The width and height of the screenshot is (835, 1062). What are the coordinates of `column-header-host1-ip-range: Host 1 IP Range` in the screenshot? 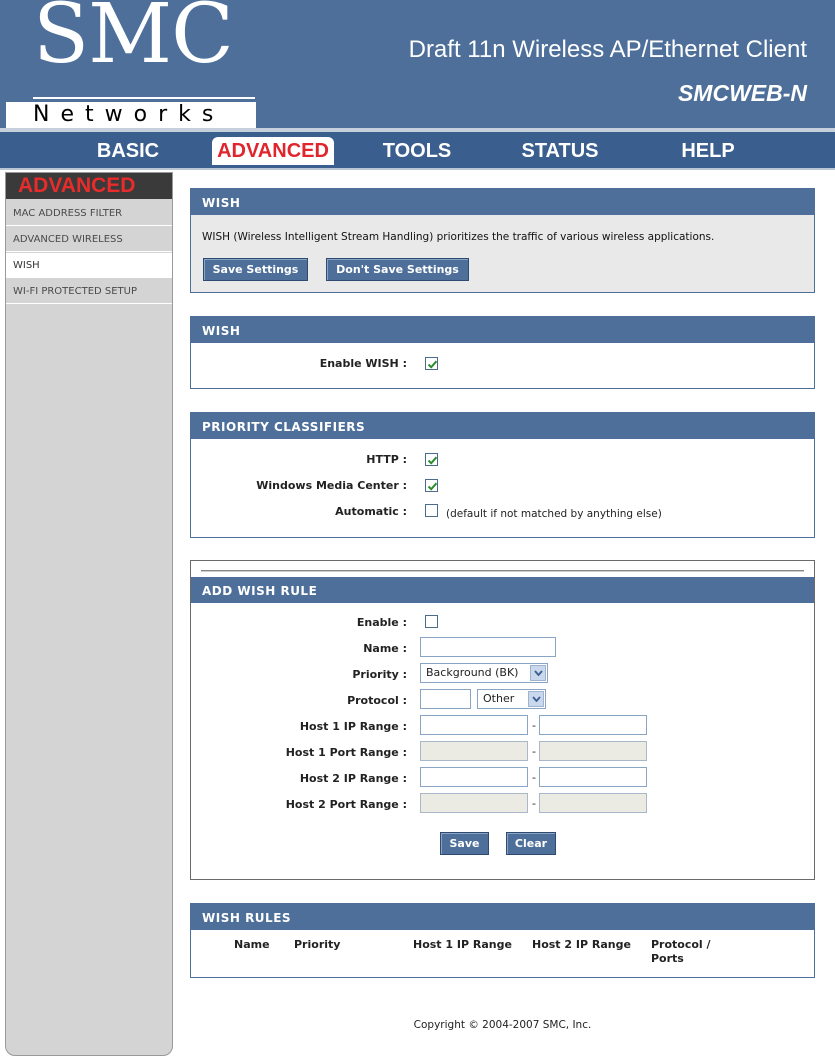 It's located at (462, 944).